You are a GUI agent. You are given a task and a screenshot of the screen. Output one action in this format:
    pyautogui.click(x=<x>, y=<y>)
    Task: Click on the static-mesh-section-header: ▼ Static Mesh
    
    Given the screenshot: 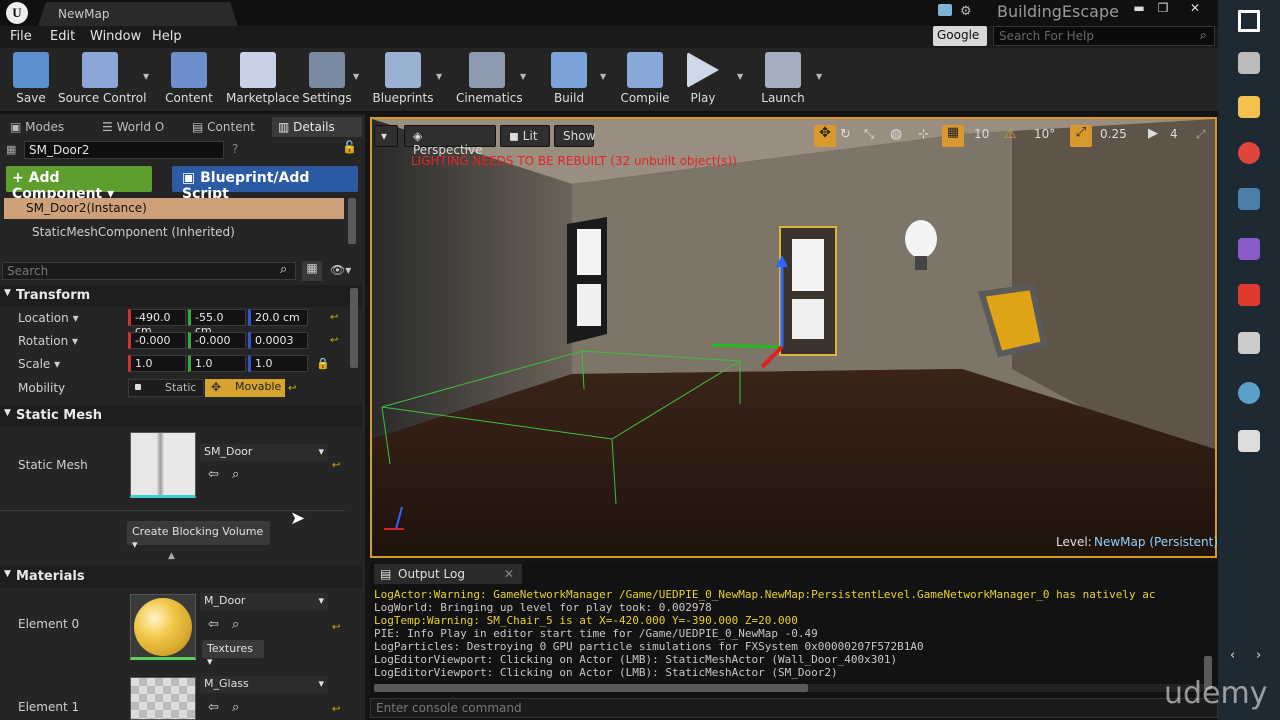 What is the action you would take?
    pyautogui.click(x=181, y=416)
    